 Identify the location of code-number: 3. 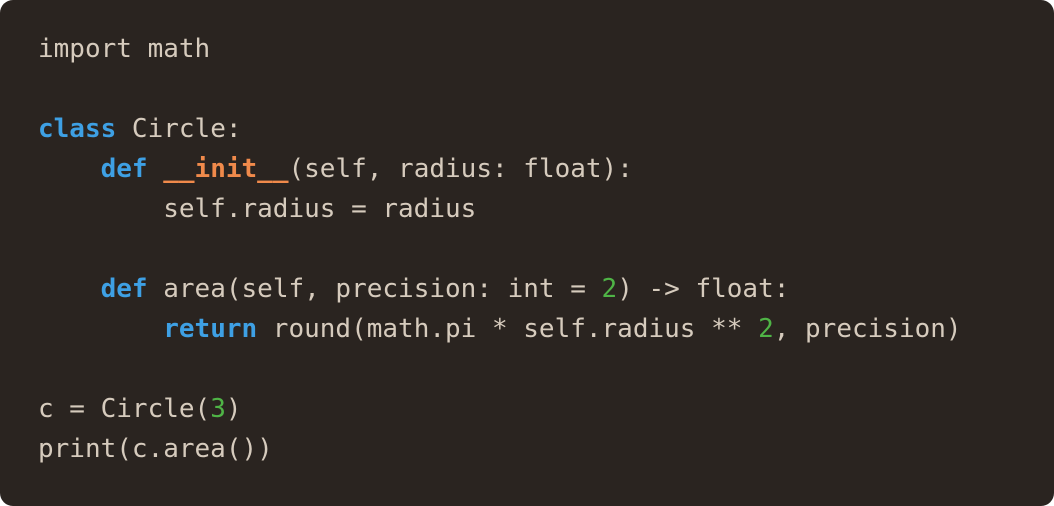
(218, 409).